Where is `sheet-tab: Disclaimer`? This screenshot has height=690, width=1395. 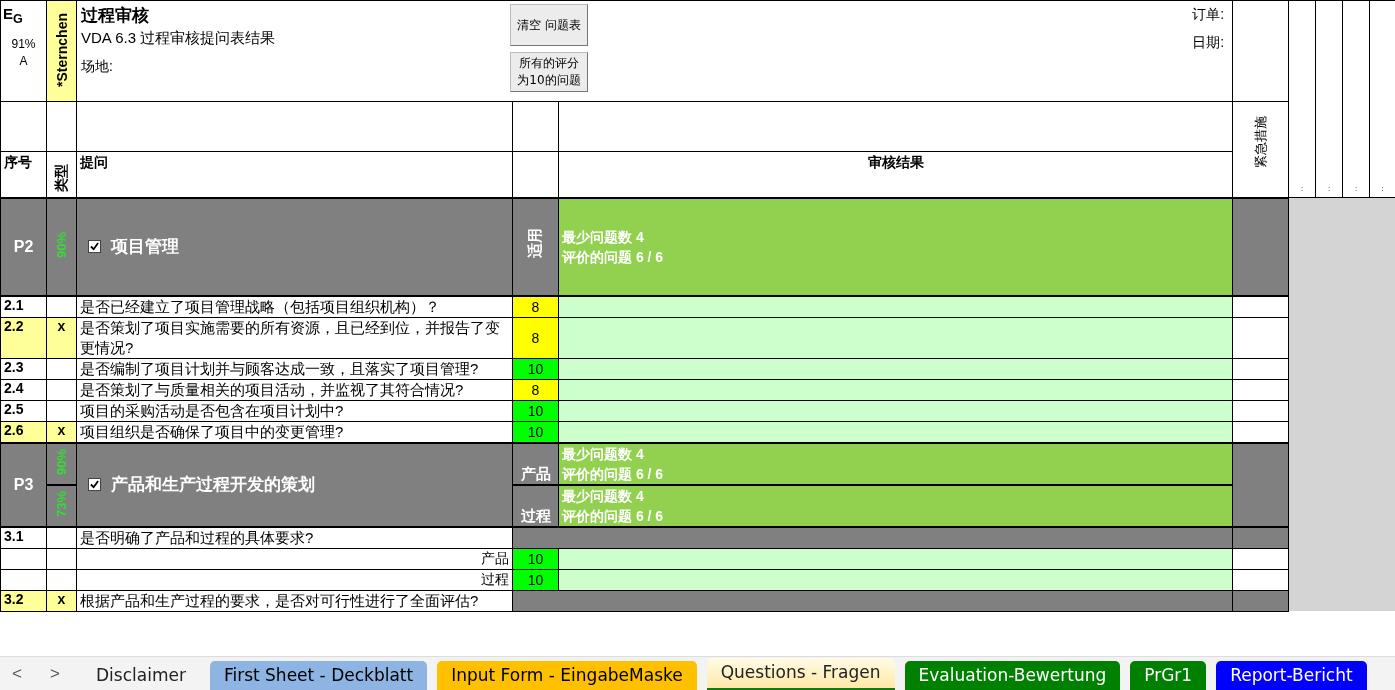
sheet-tab: Disclaimer is located at coordinates (141, 675).